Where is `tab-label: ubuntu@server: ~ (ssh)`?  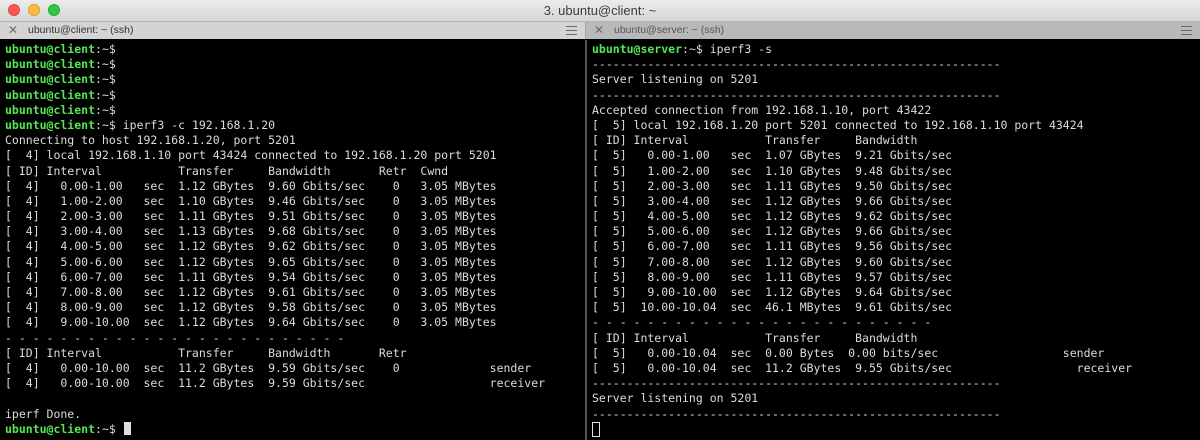 tab-label: ubuntu@server: ~ (ssh) is located at coordinates (669, 30).